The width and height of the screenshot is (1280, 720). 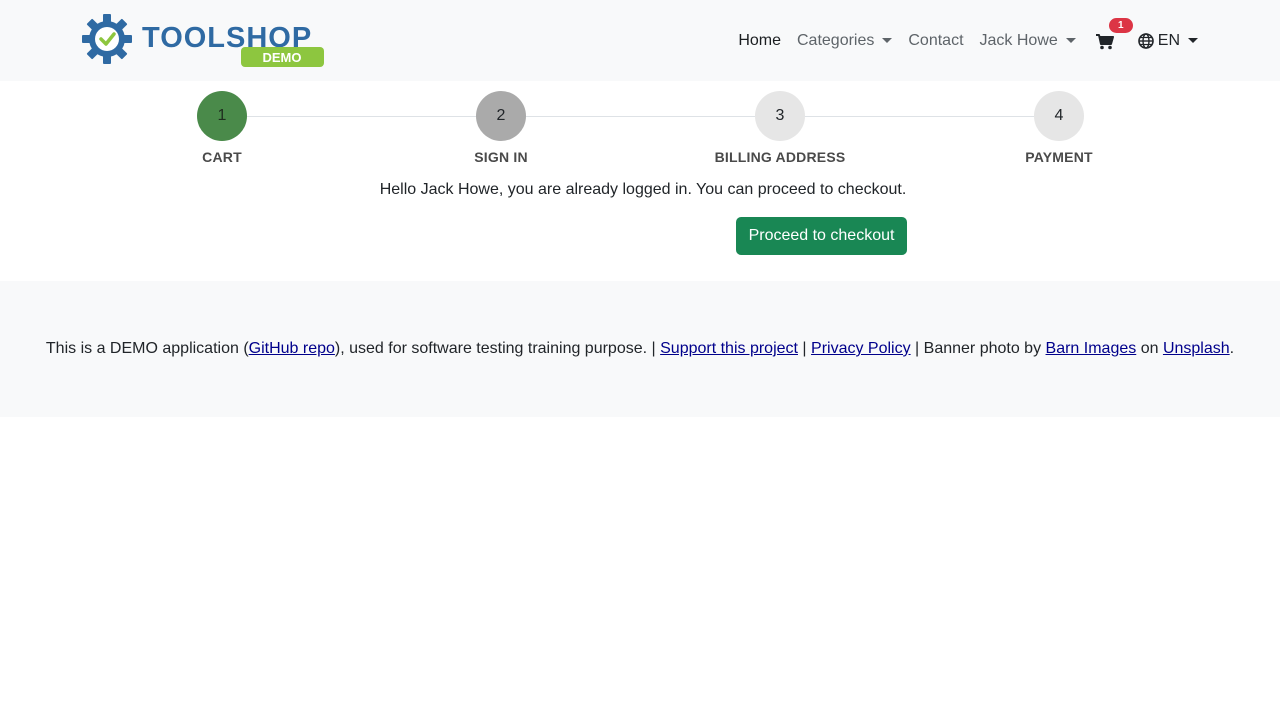 I want to click on step-number: 4, so click(x=1059, y=116).